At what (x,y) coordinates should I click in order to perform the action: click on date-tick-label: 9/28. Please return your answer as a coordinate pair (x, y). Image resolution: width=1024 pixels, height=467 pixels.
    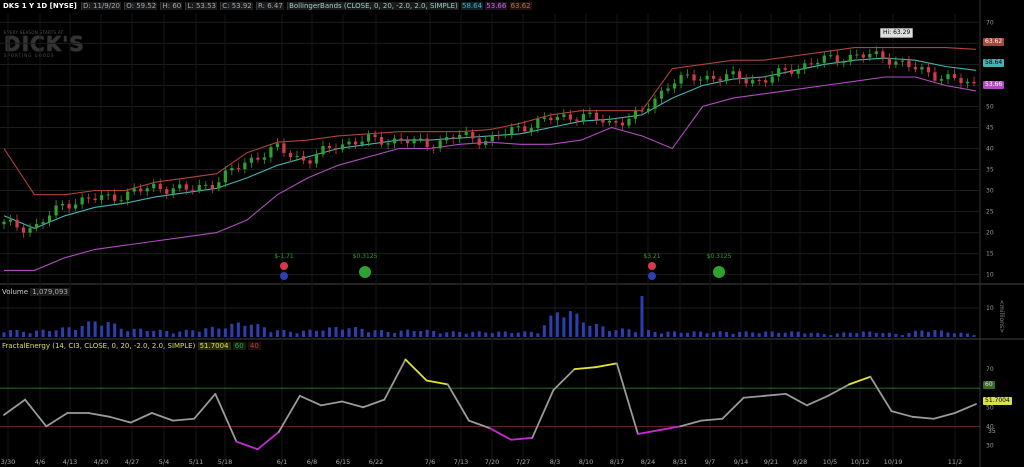
    Looking at the image, I should click on (800, 462).